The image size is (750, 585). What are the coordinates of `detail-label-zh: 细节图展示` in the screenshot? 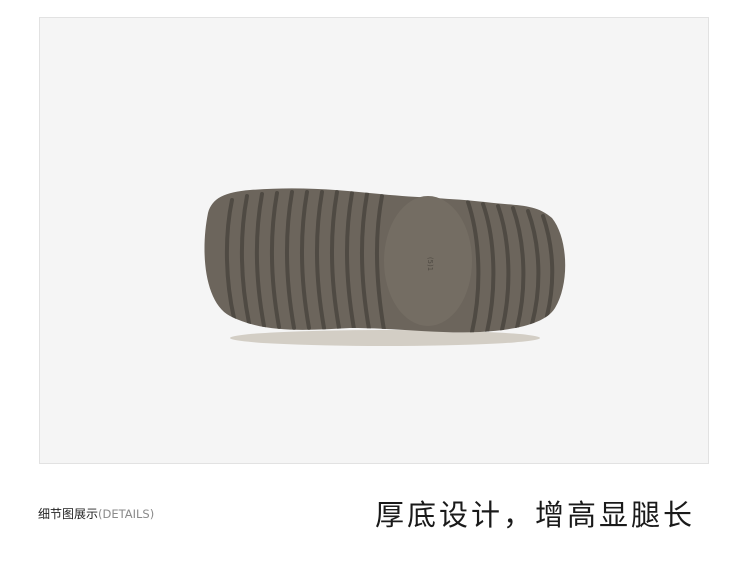 It's located at (68, 514).